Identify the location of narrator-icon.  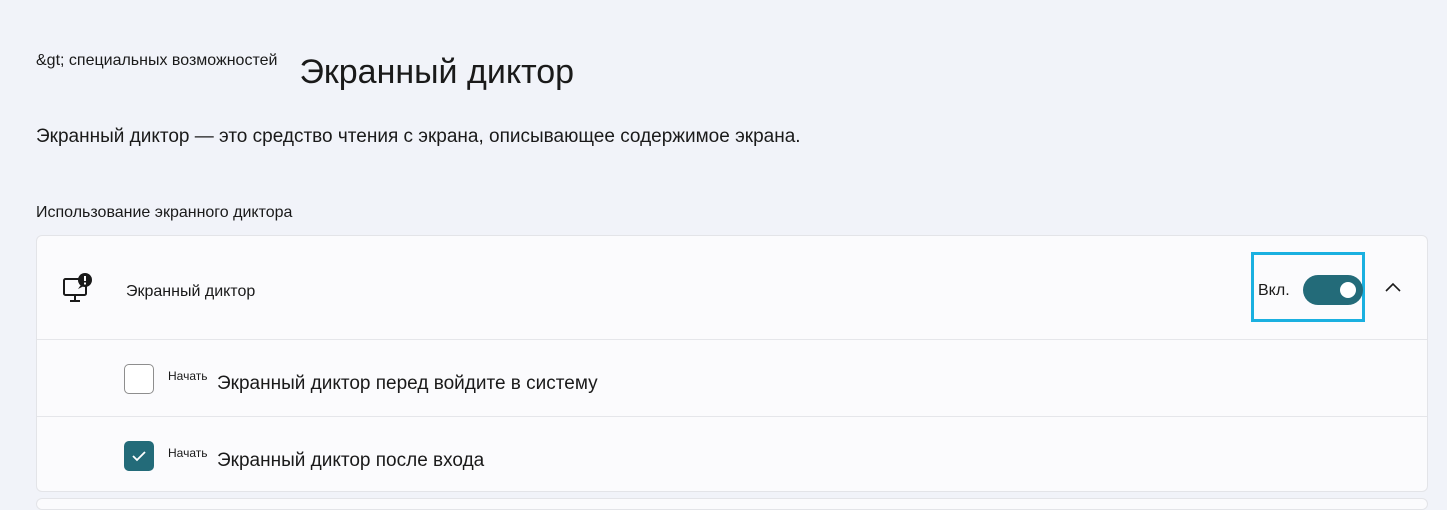
(78, 289).